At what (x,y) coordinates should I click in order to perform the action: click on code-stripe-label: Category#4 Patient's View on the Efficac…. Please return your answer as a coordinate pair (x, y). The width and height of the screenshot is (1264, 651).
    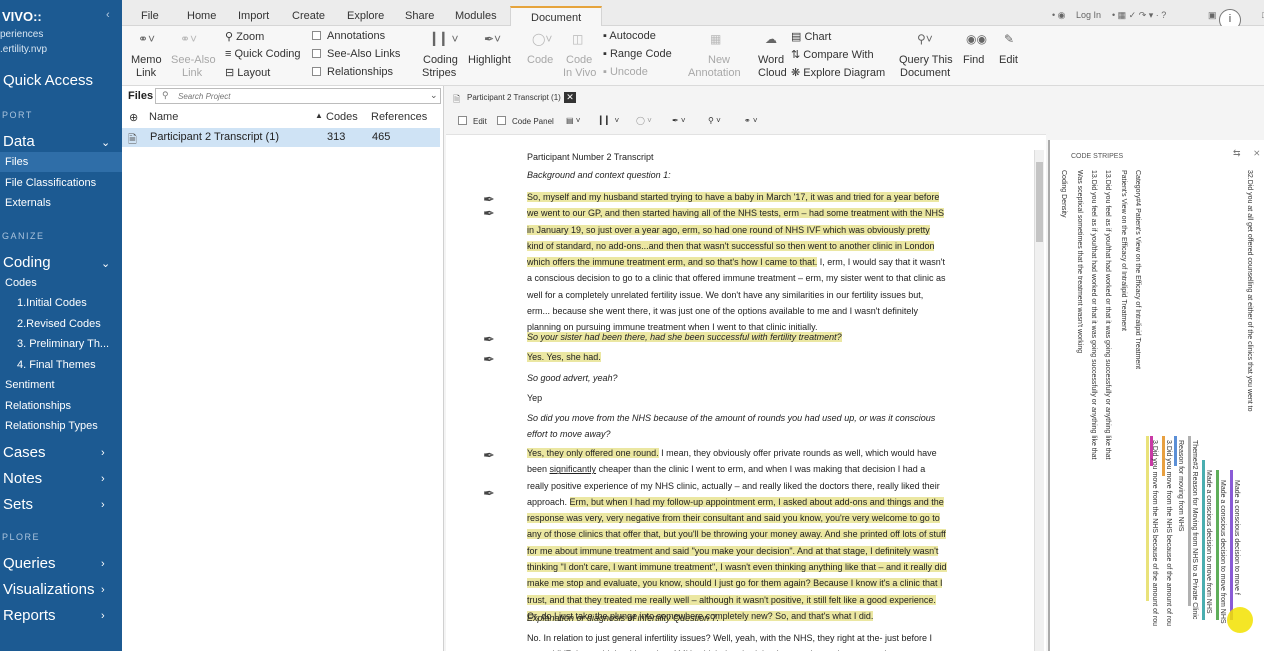
    Looking at the image, I should click on (1137, 269).